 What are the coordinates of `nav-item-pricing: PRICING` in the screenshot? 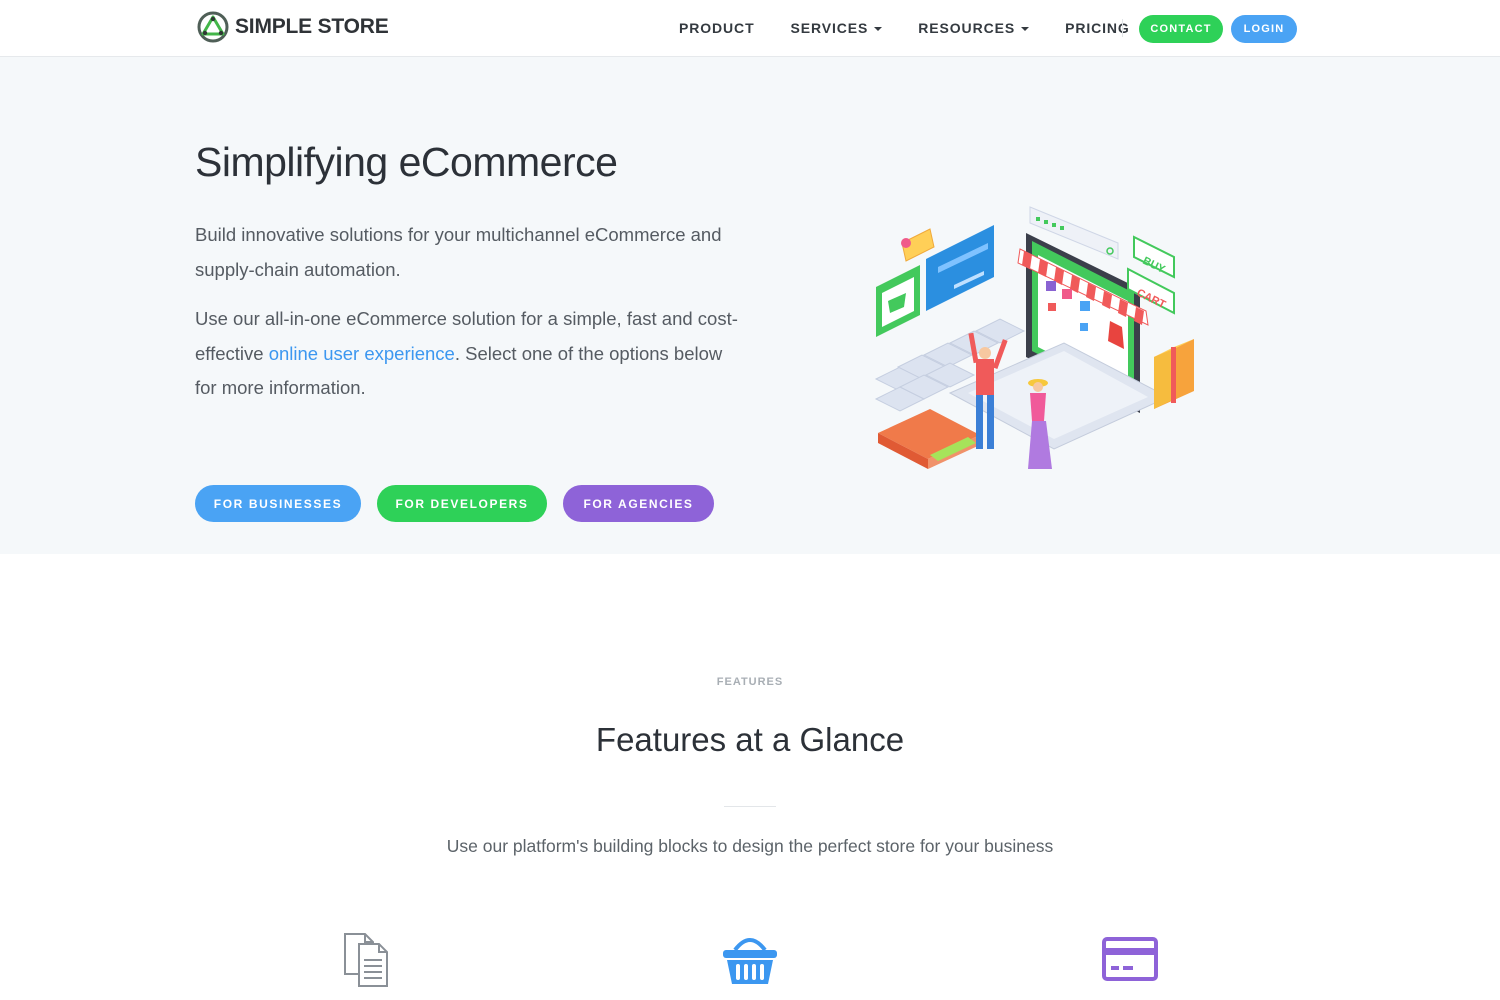 It's located at (1097, 28).